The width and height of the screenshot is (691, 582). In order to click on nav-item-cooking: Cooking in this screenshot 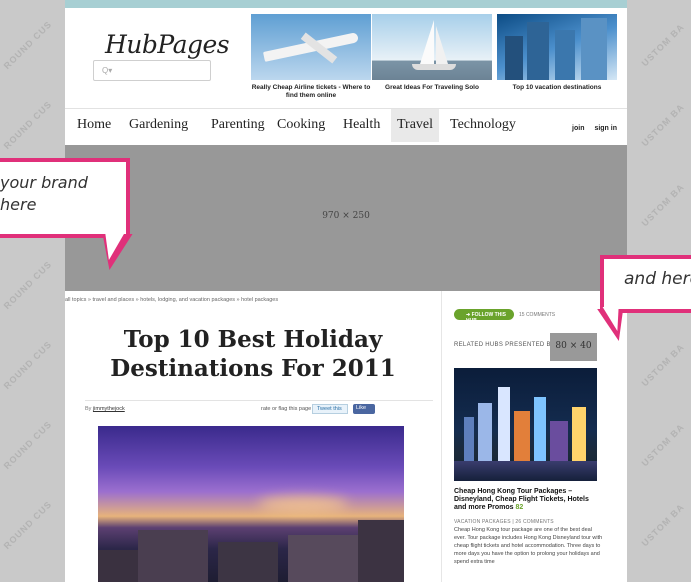, I will do `click(301, 125)`.